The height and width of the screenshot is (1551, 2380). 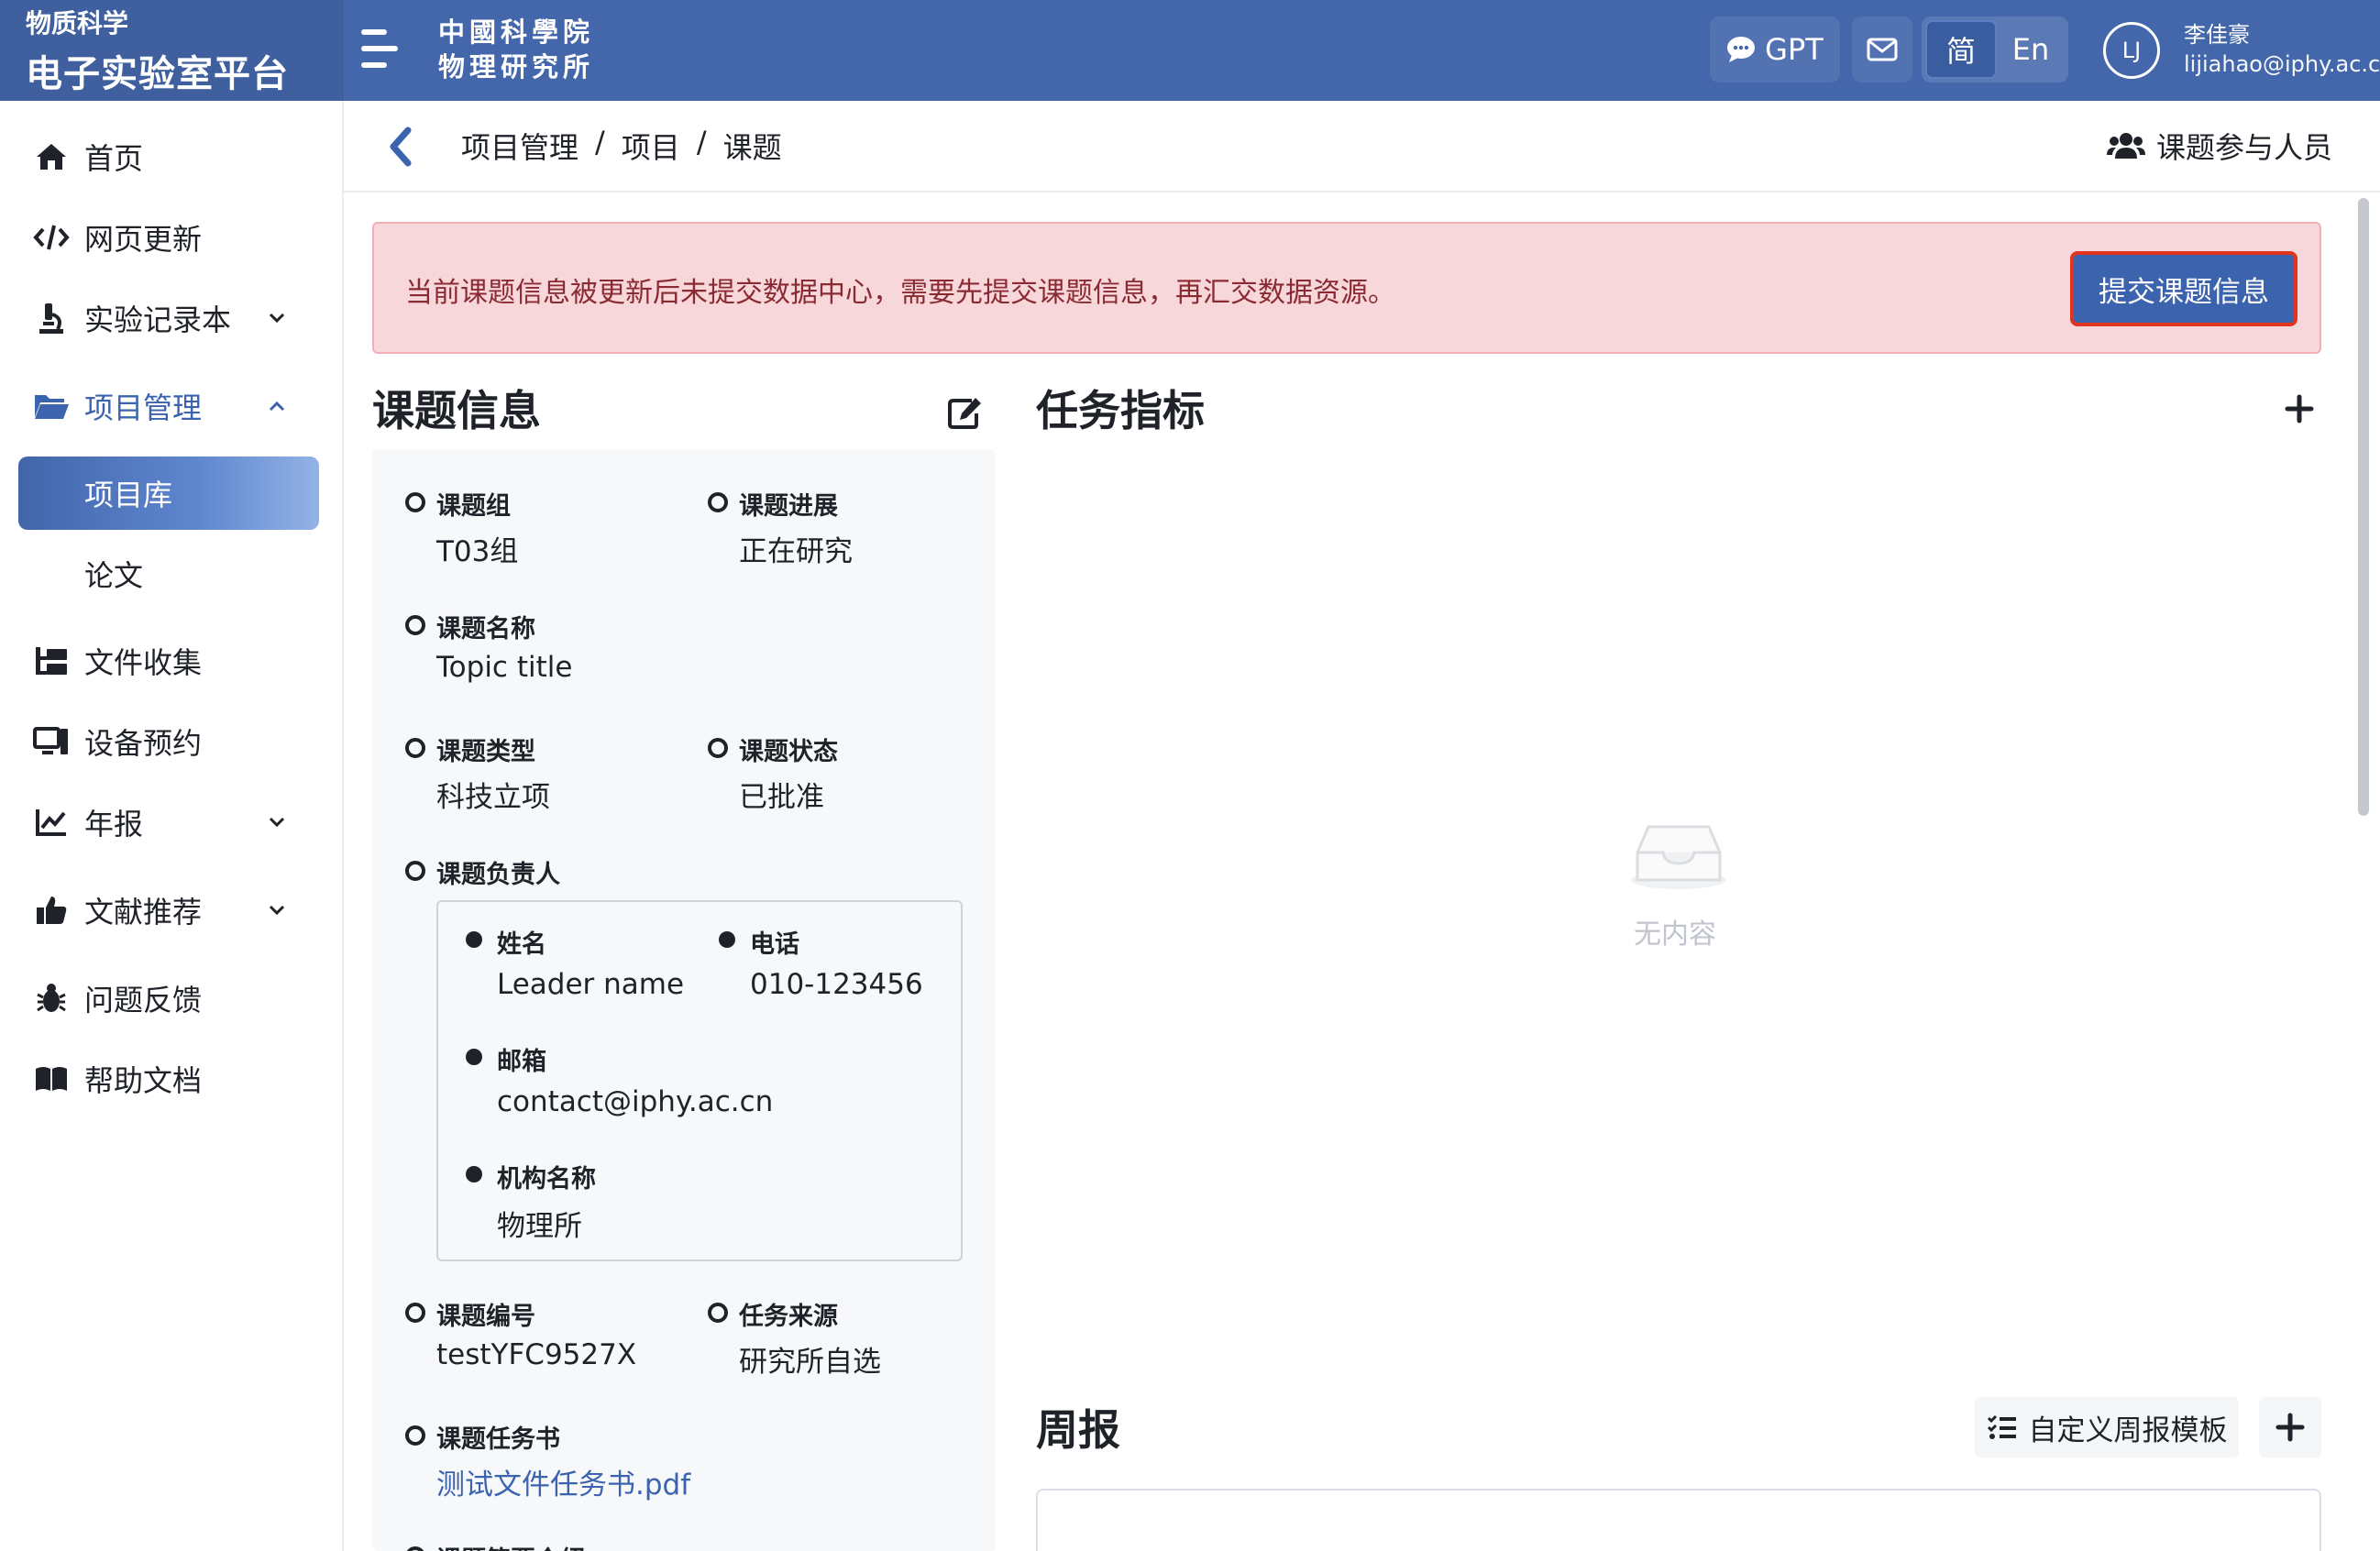 I want to click on list-check-icon, so click(x=2001, y=1426).